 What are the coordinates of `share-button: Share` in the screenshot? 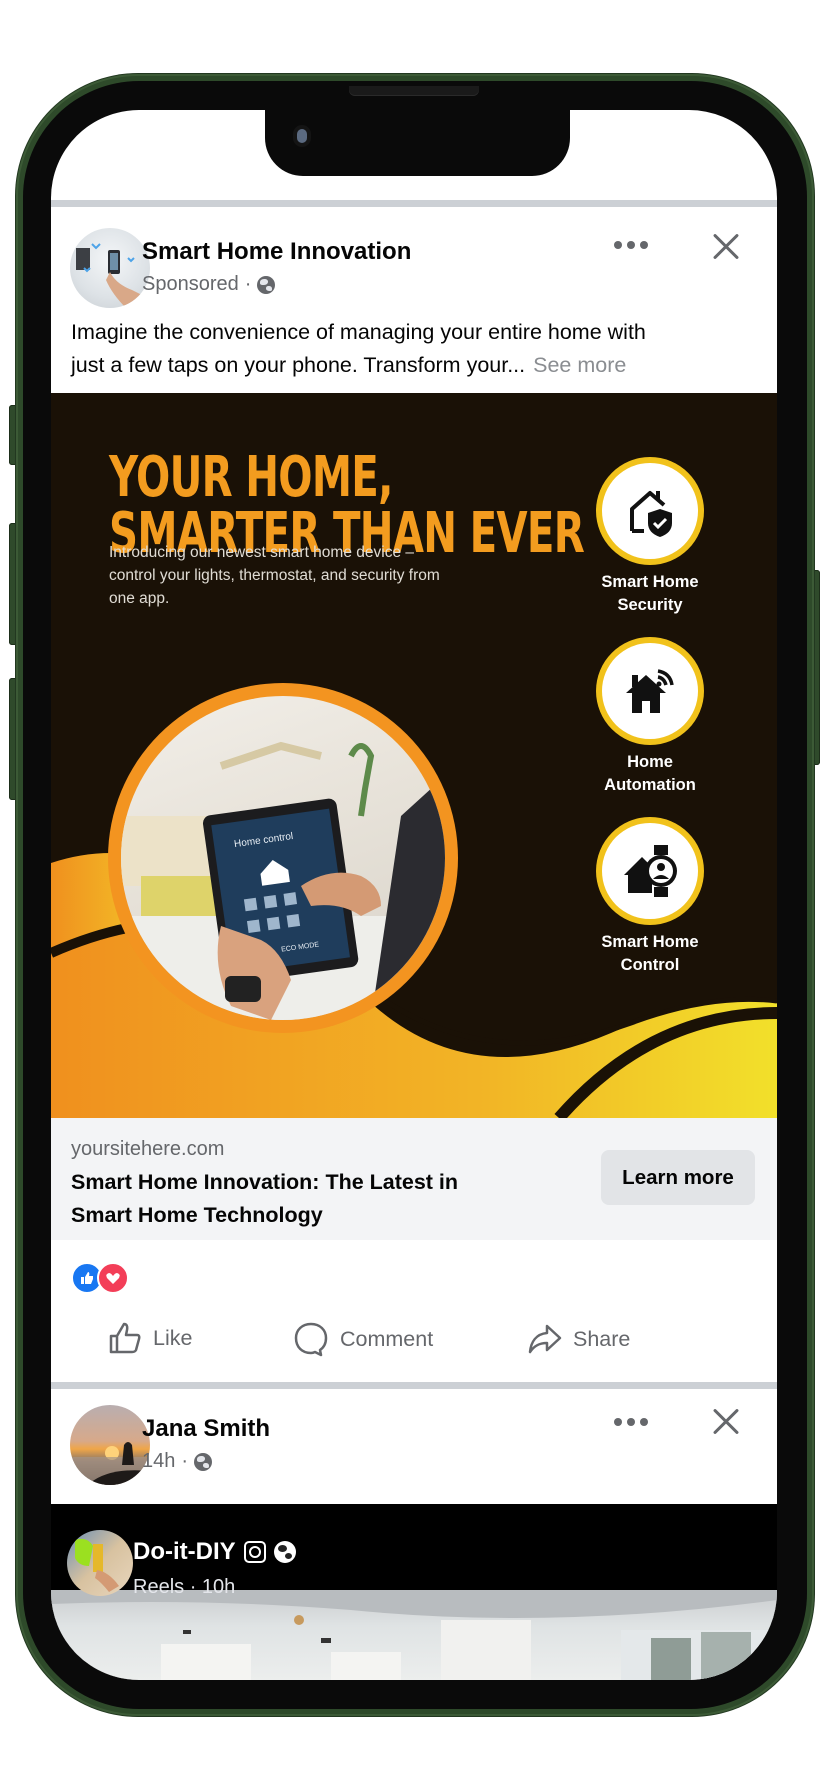 It's located at (577, 1339).